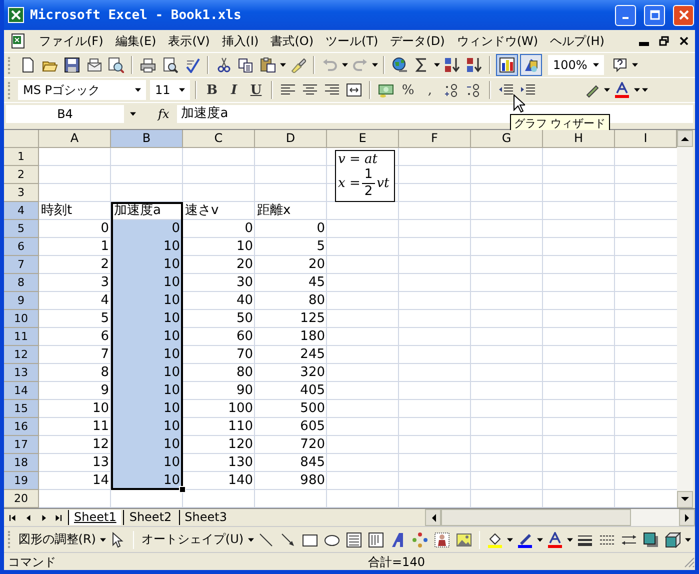 Image resolution: width=699 pixels, height=574 pixels. I want to click on column-header: F, so click(435, 139).